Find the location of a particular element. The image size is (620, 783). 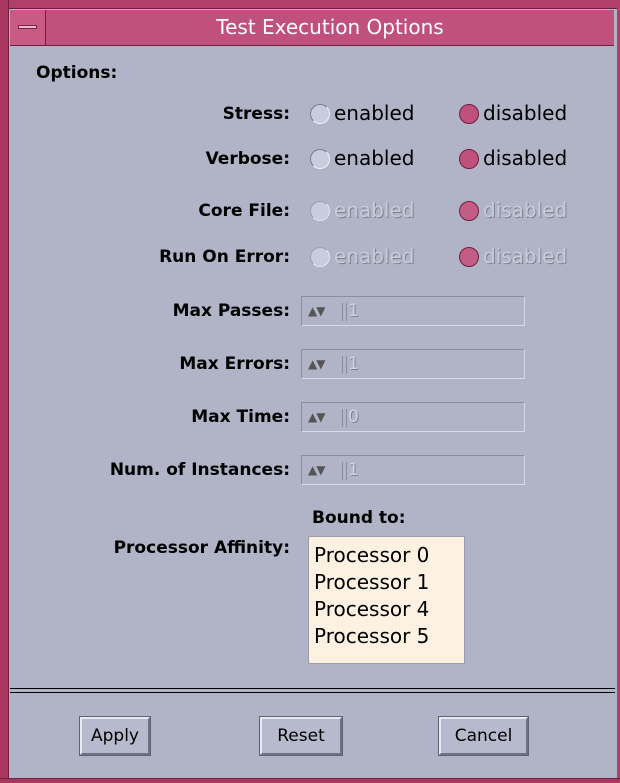

window-frame-top is located at coordinates (310, 4).